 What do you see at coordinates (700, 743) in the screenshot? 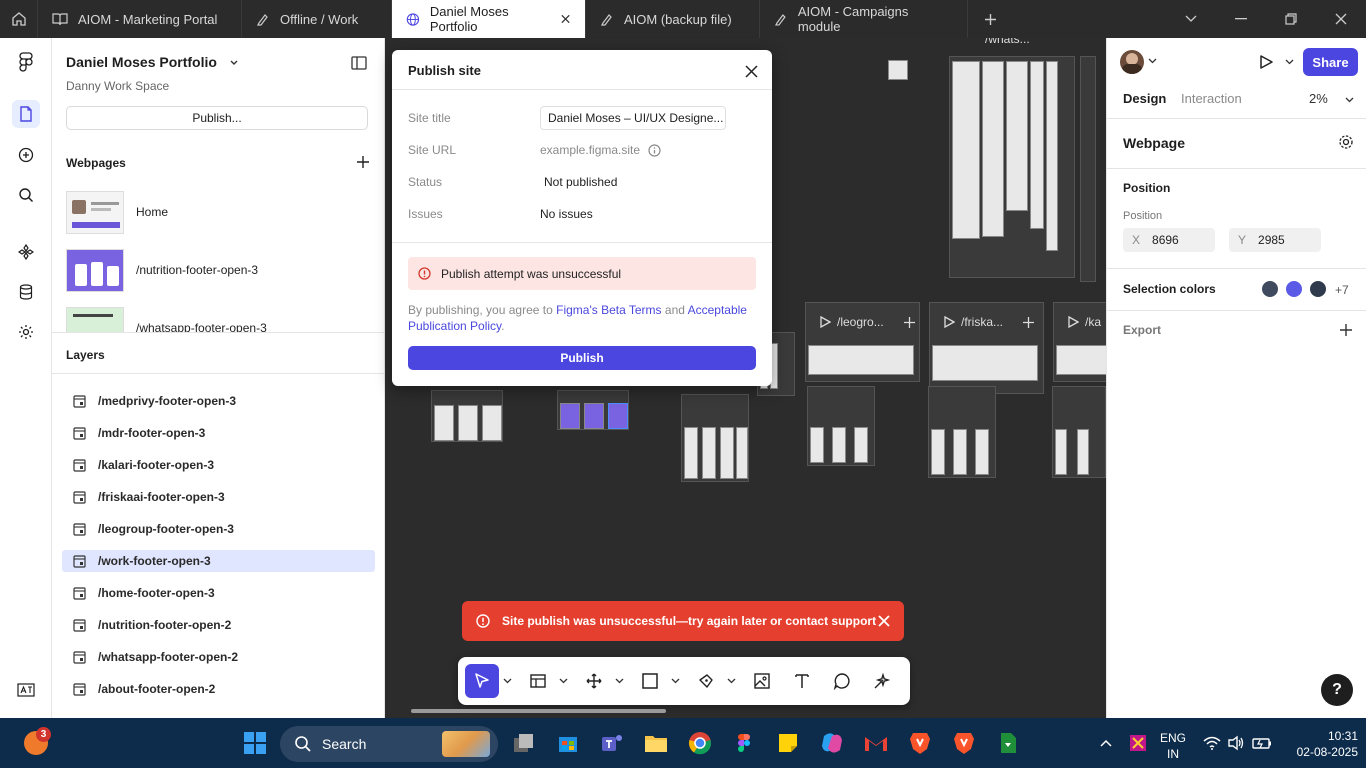
I see `chrome-app` at bounding box center [700, 743].